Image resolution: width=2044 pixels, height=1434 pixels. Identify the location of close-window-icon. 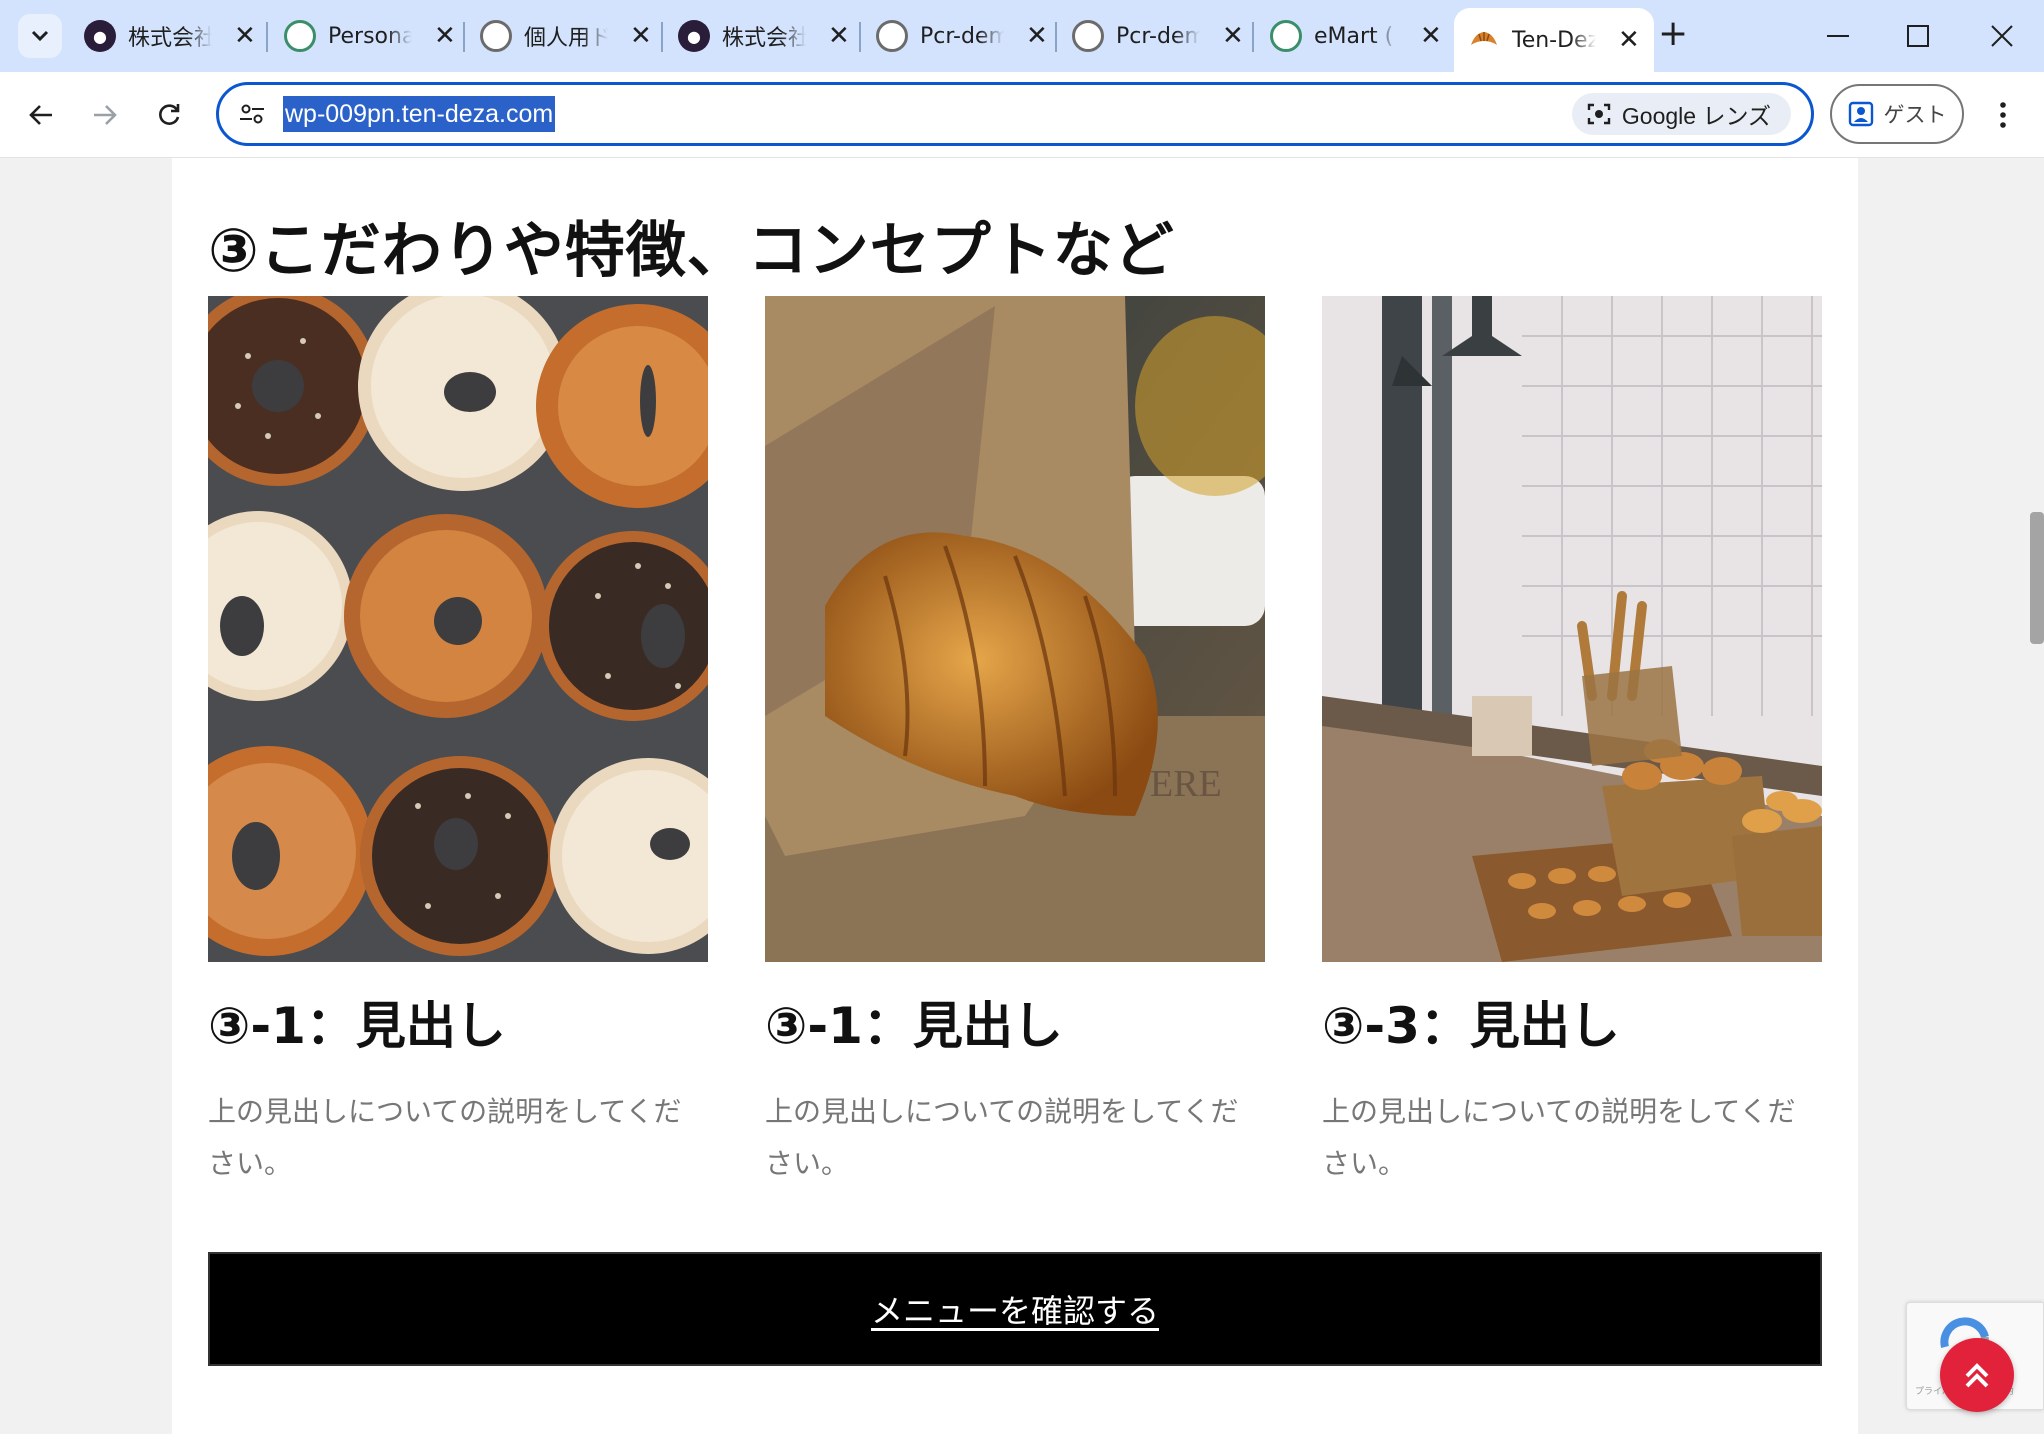
(2002, 36).